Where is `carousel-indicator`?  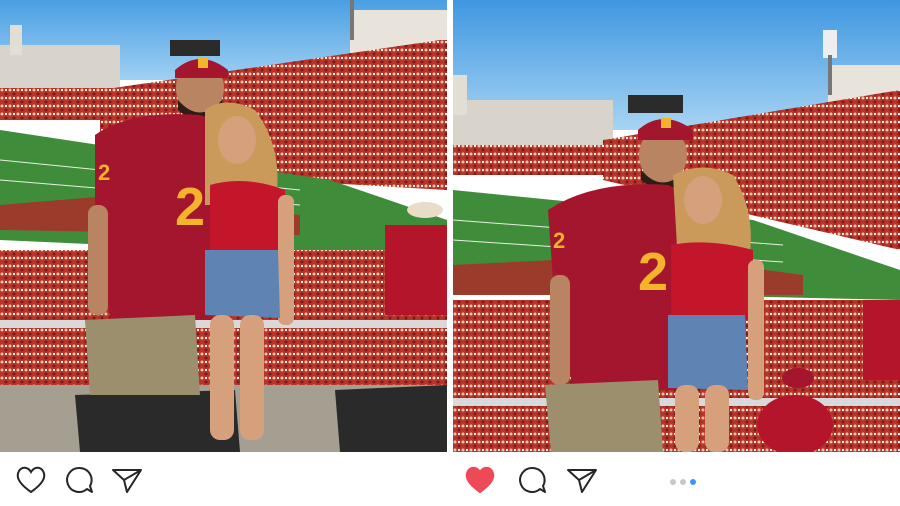
carousel-indicator is located at coordinates (683, 482).